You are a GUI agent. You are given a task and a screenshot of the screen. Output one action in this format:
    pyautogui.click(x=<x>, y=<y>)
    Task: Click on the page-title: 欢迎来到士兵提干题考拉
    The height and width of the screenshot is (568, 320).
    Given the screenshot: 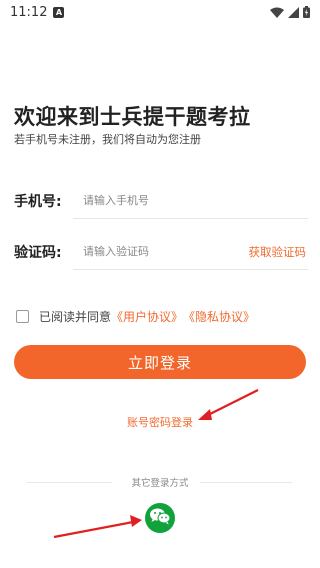 What is the action you would take?
    pyautogui.click(x=132, y=117)
    